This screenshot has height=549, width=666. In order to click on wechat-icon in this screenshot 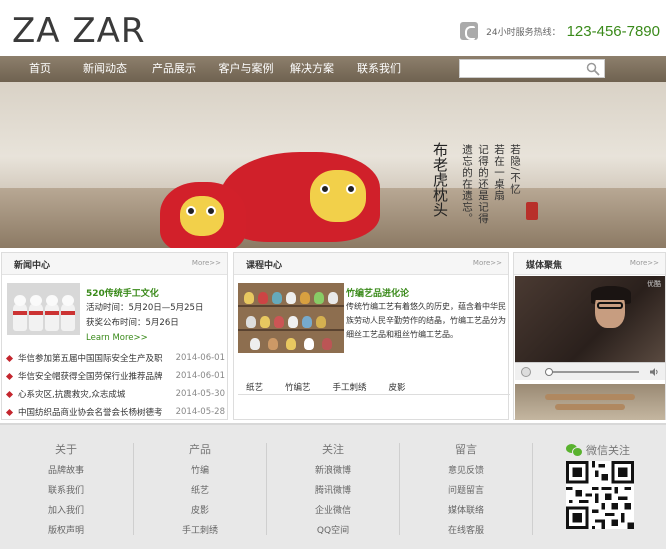, I will do `click(574, 450)`.